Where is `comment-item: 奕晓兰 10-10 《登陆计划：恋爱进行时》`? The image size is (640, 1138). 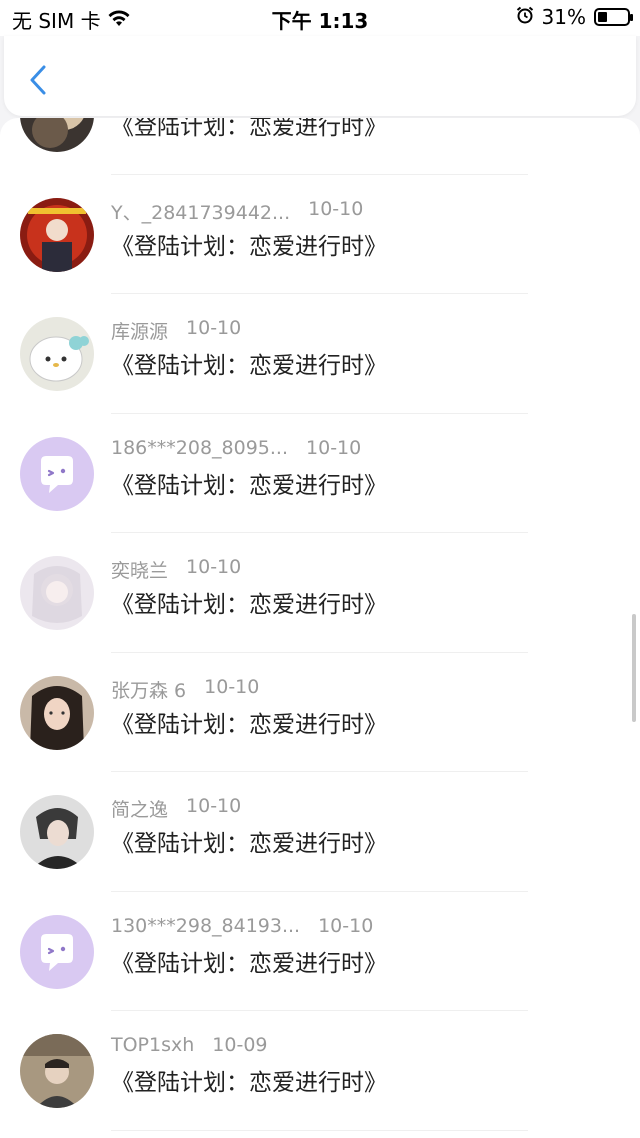 comment-item: 奕晓兰 10-10 《登陆计划：恋爱进行时》 is located at coordinates (320, 593).